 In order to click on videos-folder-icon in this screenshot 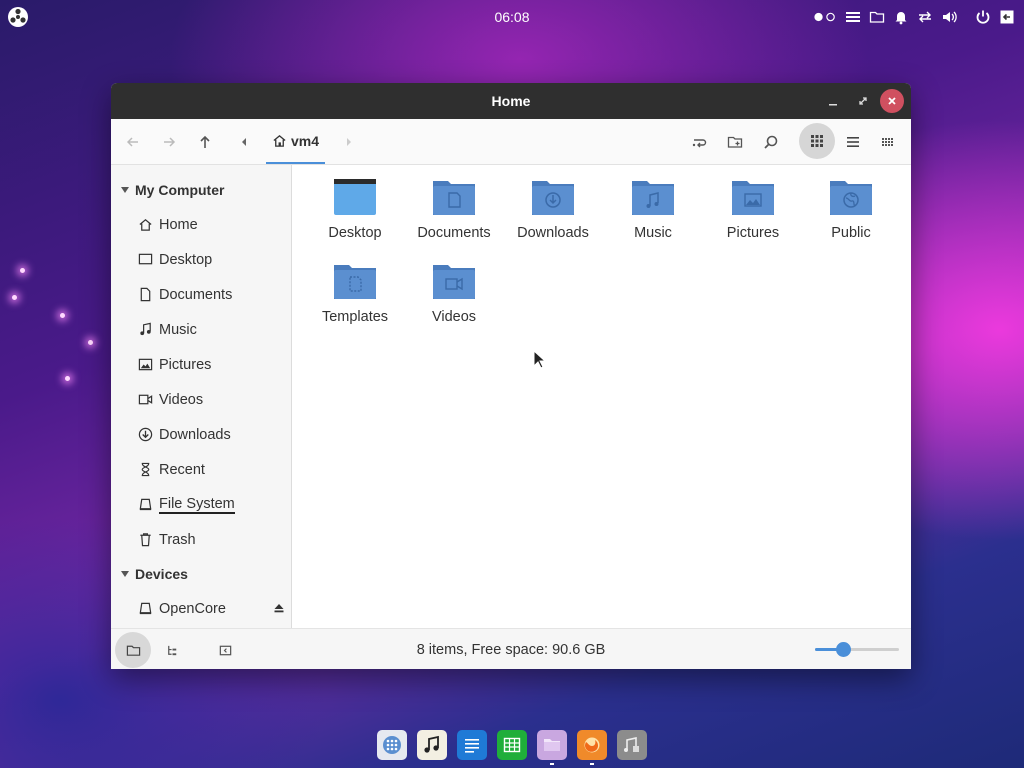, I will do `click(454, 282)`.